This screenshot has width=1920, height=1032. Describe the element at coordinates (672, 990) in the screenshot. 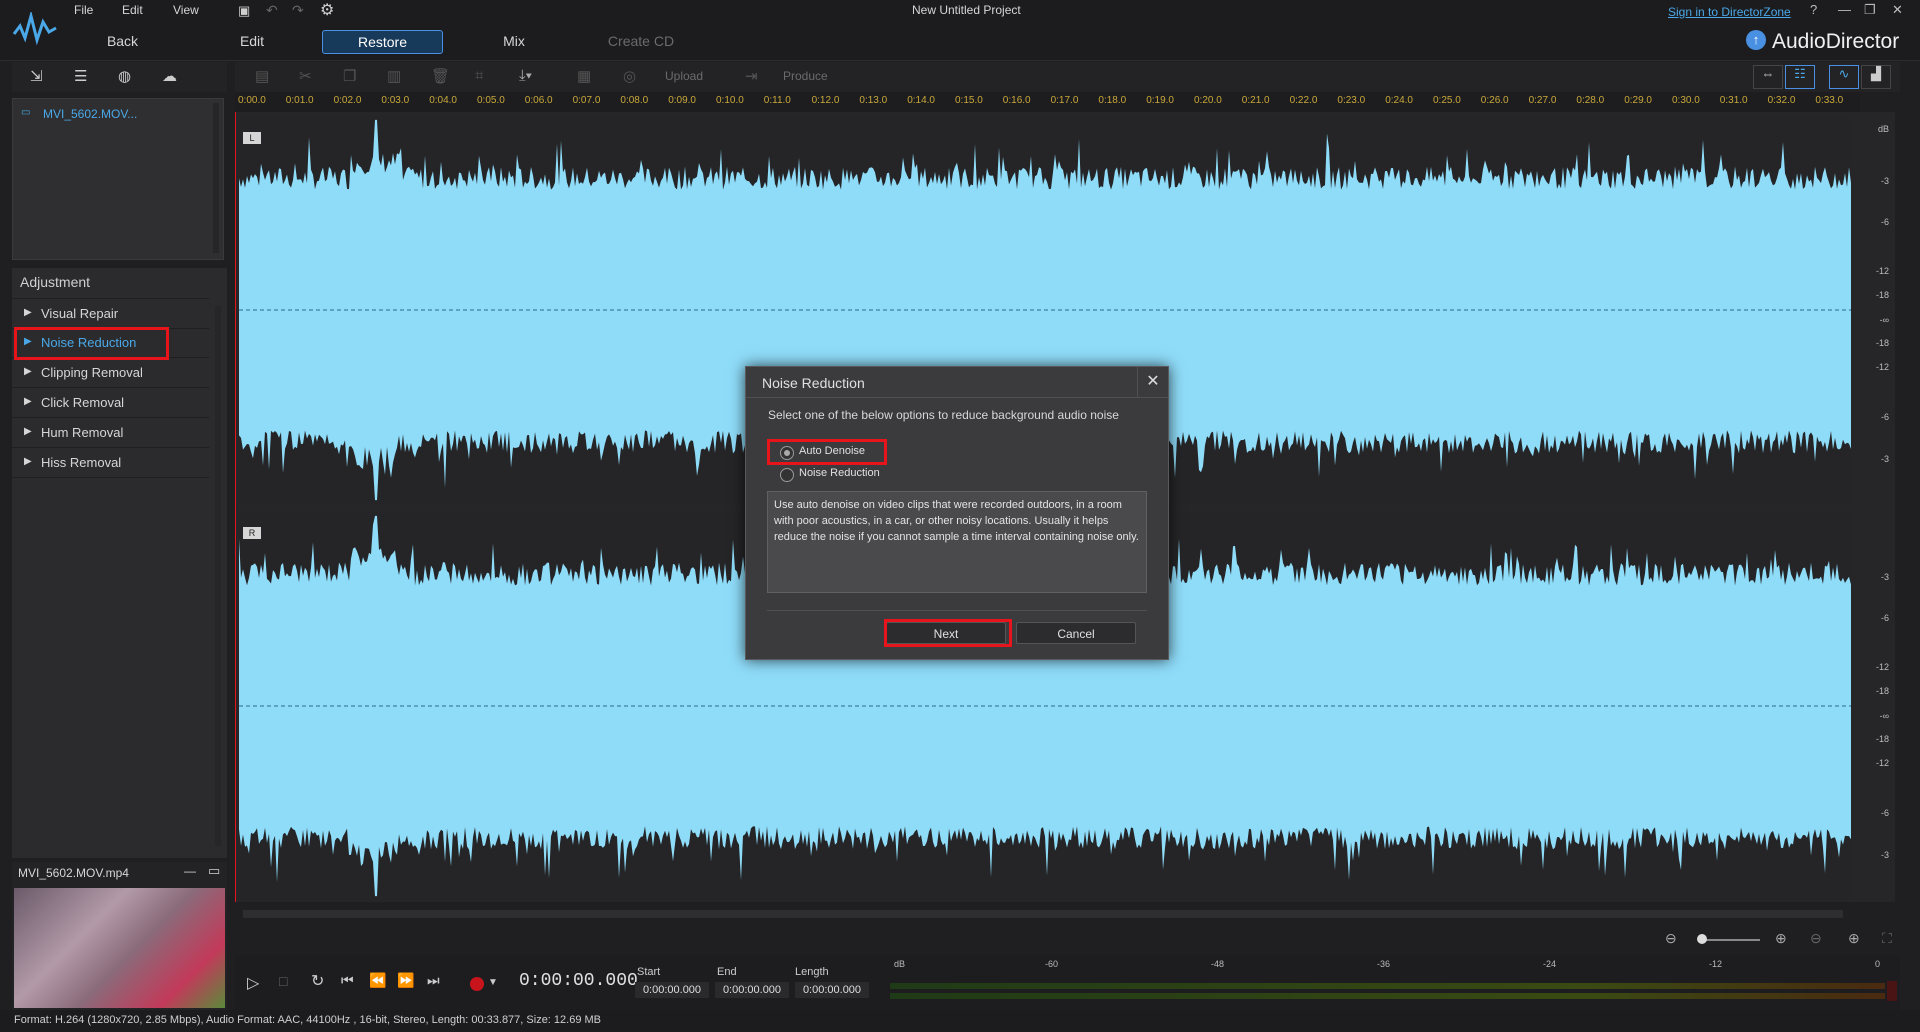

I see `start-value: 0:00:00.000` at that location.